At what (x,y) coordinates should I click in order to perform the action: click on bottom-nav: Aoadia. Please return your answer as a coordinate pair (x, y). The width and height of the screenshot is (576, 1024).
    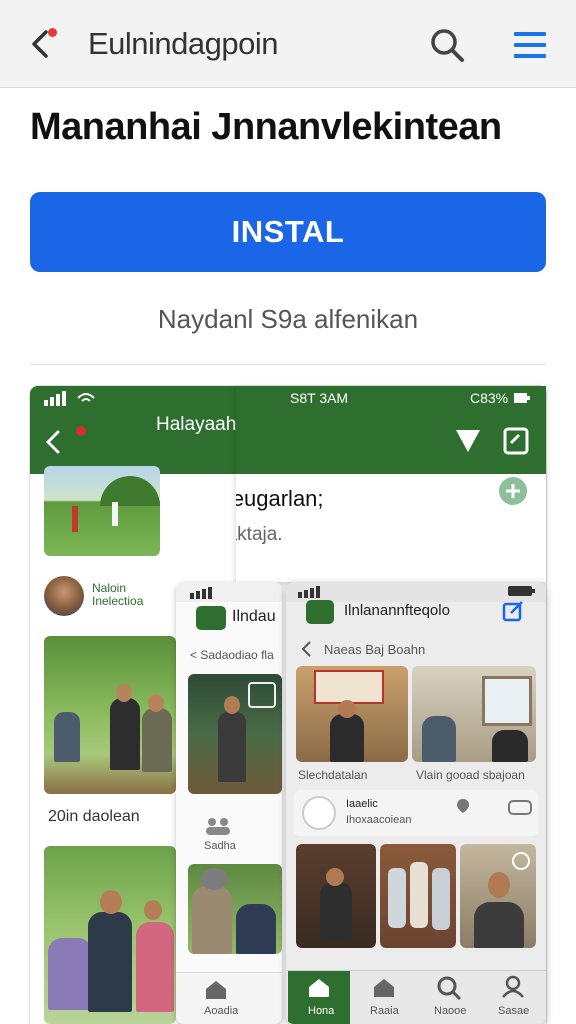
    Looking at the image, I should click on (229, 998).